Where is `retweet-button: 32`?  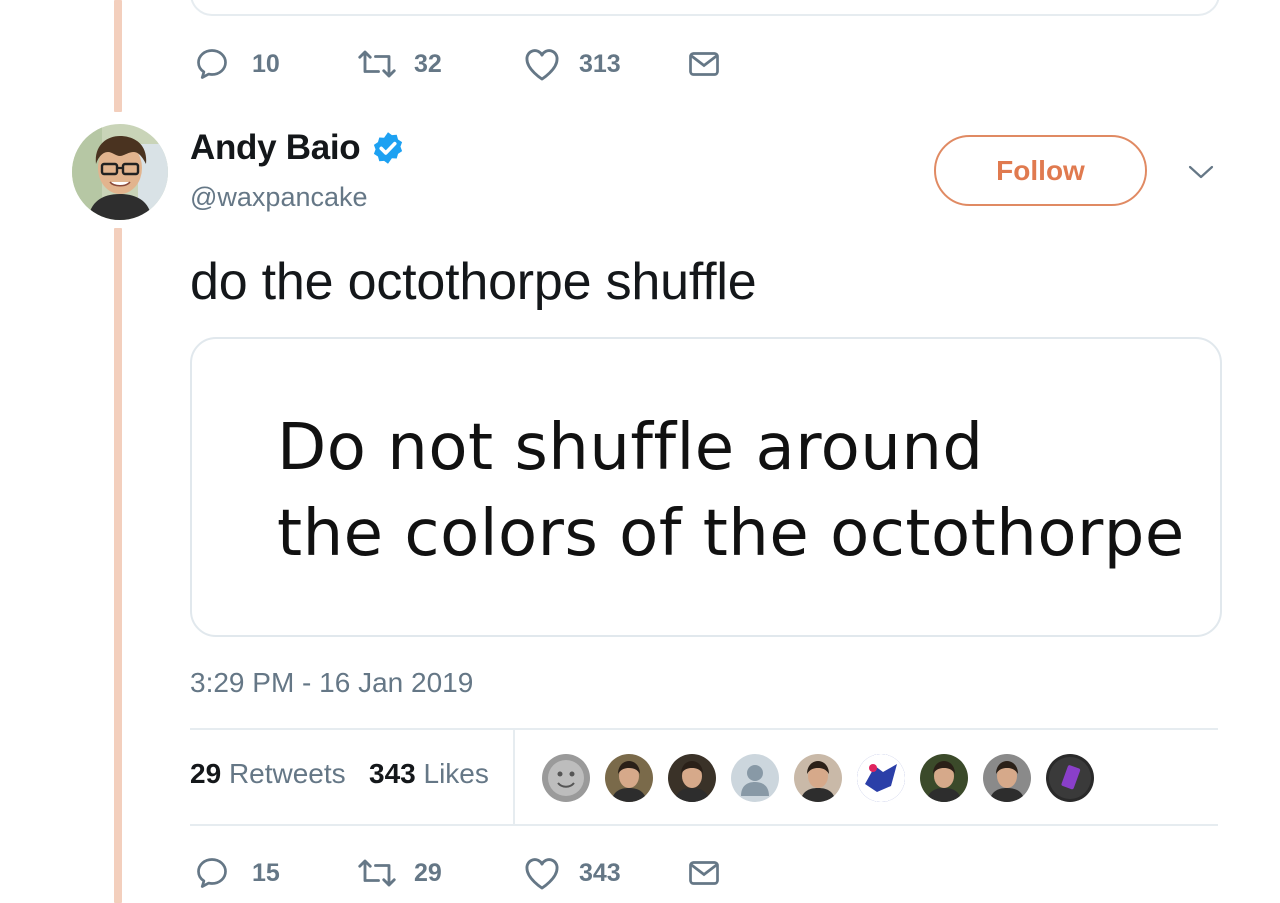 retweet-button: 32 is located at coordinates (399, 64).